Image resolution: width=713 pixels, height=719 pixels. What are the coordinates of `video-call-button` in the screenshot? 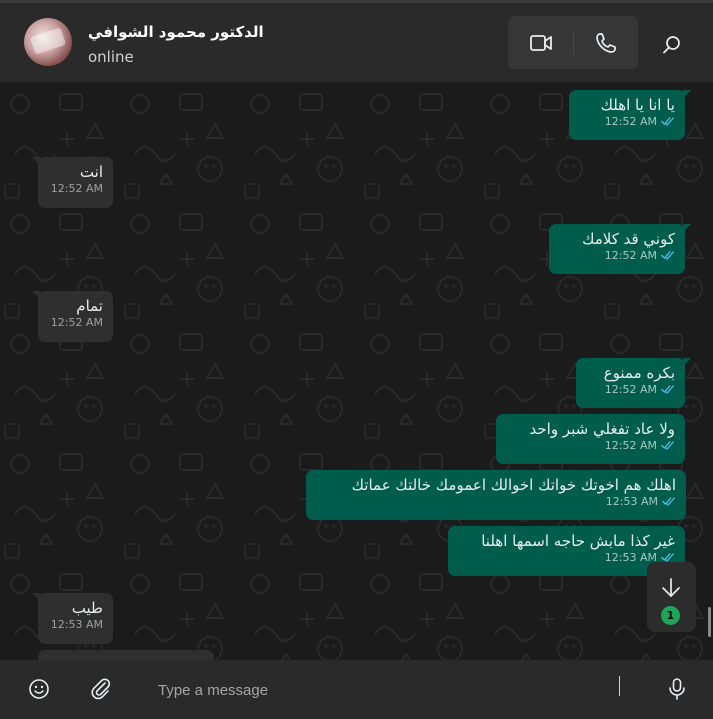 It's located at (540, 42).